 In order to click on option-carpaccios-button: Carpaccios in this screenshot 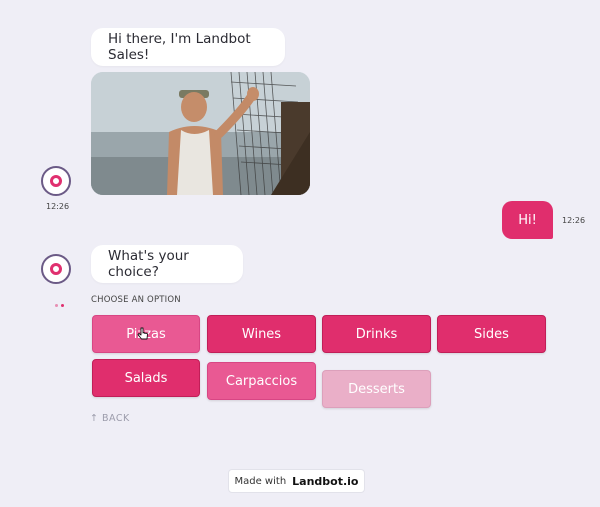, I will do `click(261, 381)`.